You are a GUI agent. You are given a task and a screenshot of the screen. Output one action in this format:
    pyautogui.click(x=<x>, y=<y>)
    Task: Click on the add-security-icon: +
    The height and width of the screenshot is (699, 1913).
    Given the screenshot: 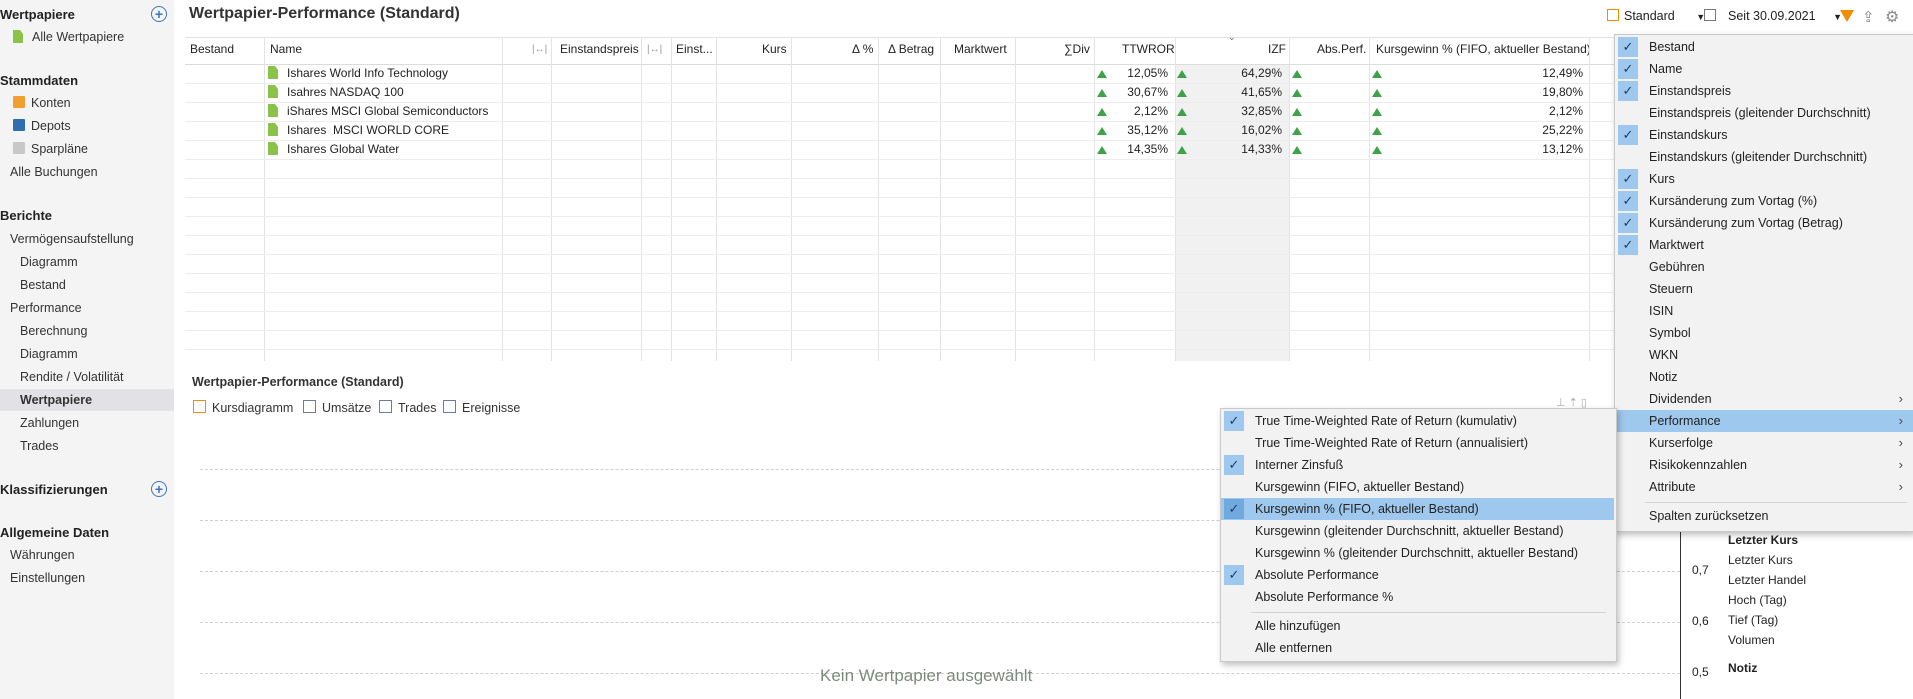 What is the action you would take?
    pyautogui.click(x=159, y=14)
    